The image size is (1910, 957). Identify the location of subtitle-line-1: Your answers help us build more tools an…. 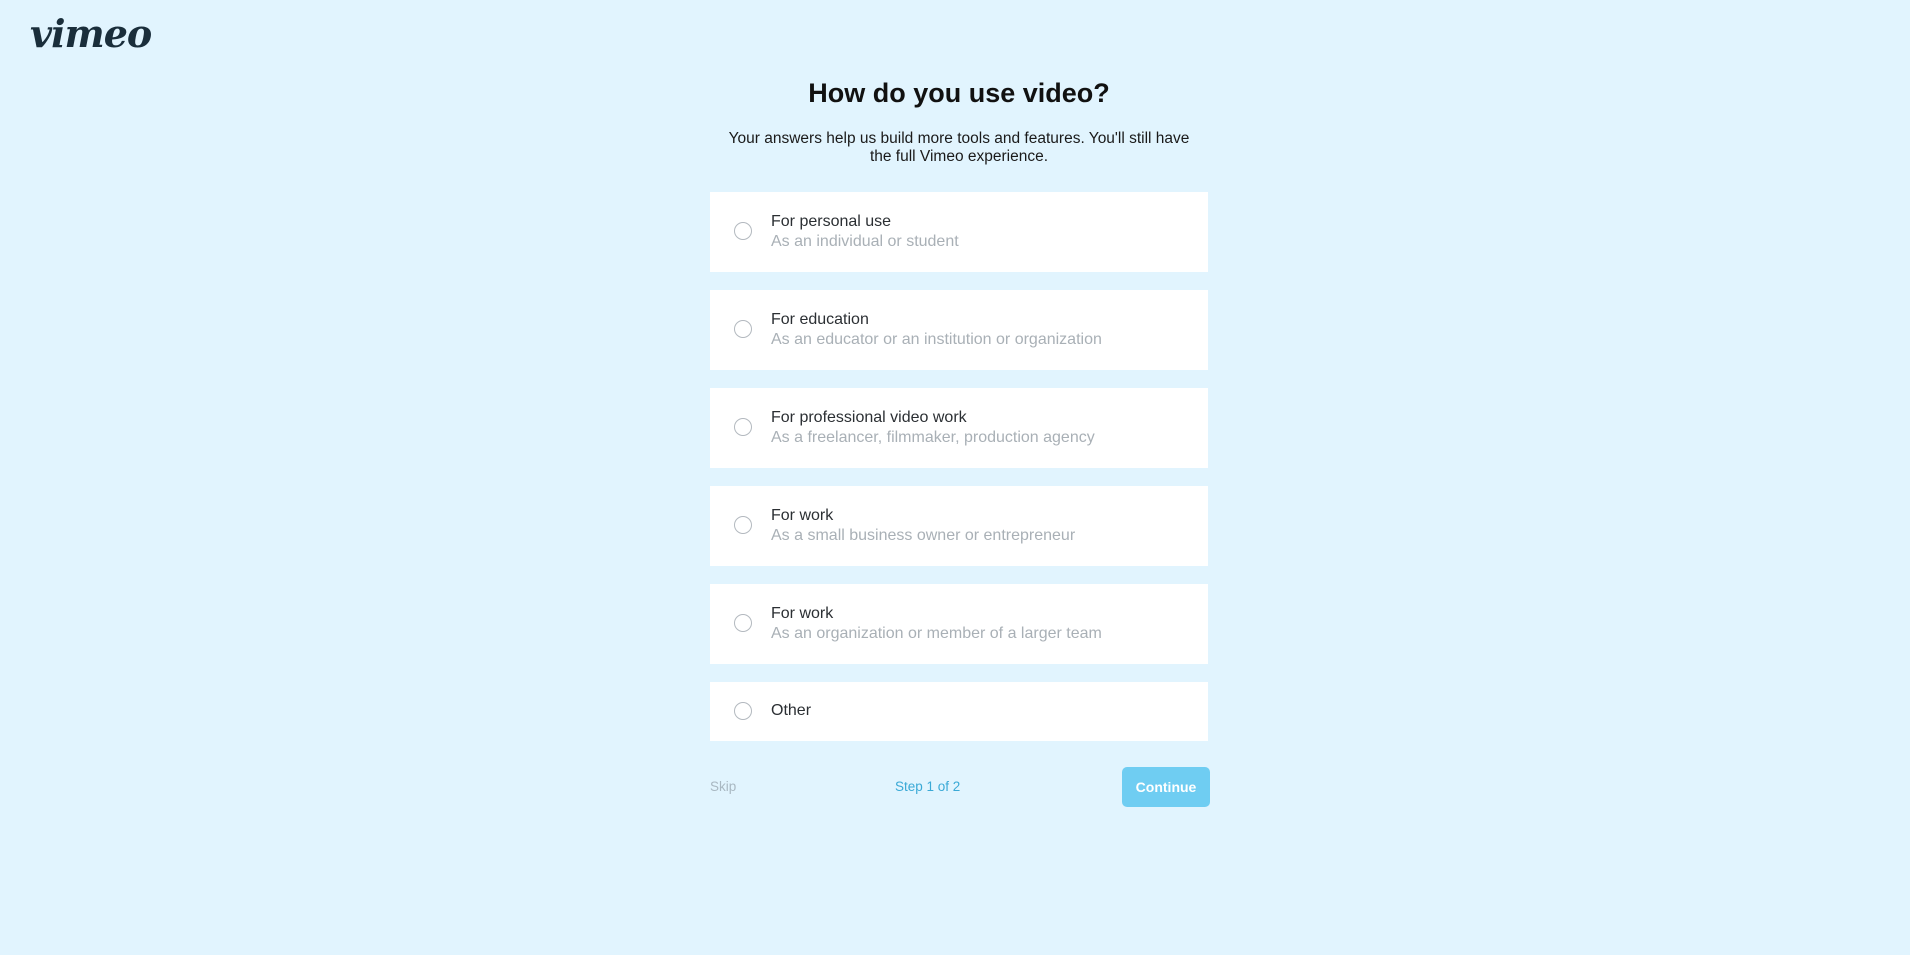
(959, 138).